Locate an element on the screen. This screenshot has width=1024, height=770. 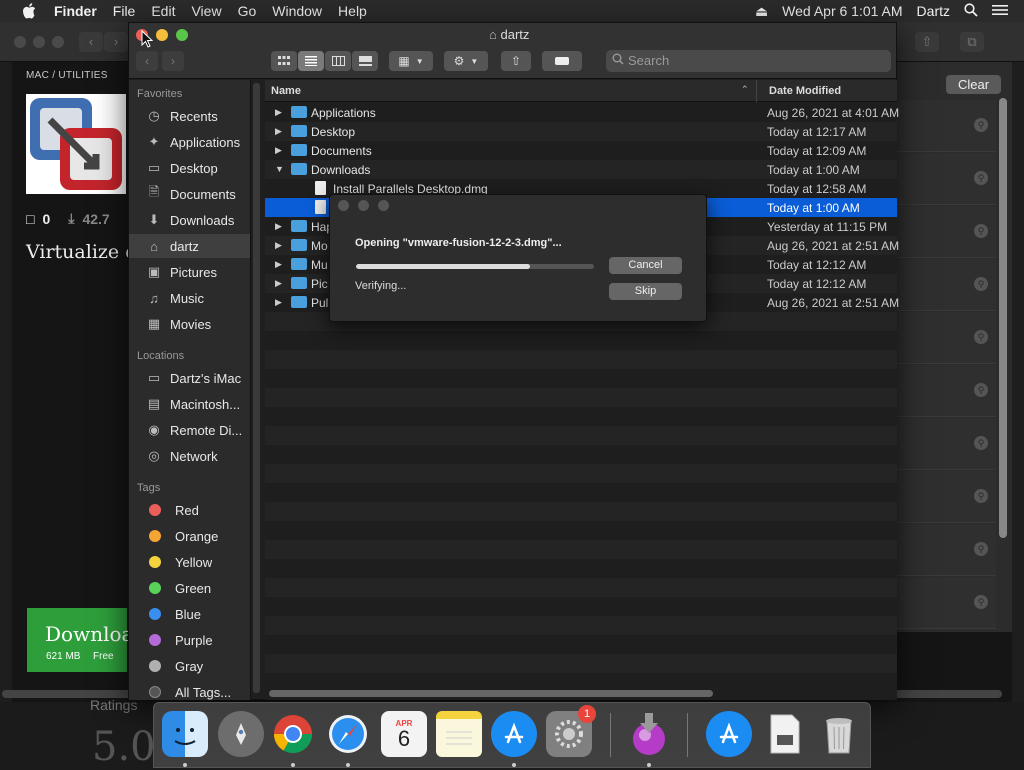
safari-icon is located at coordinates (348, 734).